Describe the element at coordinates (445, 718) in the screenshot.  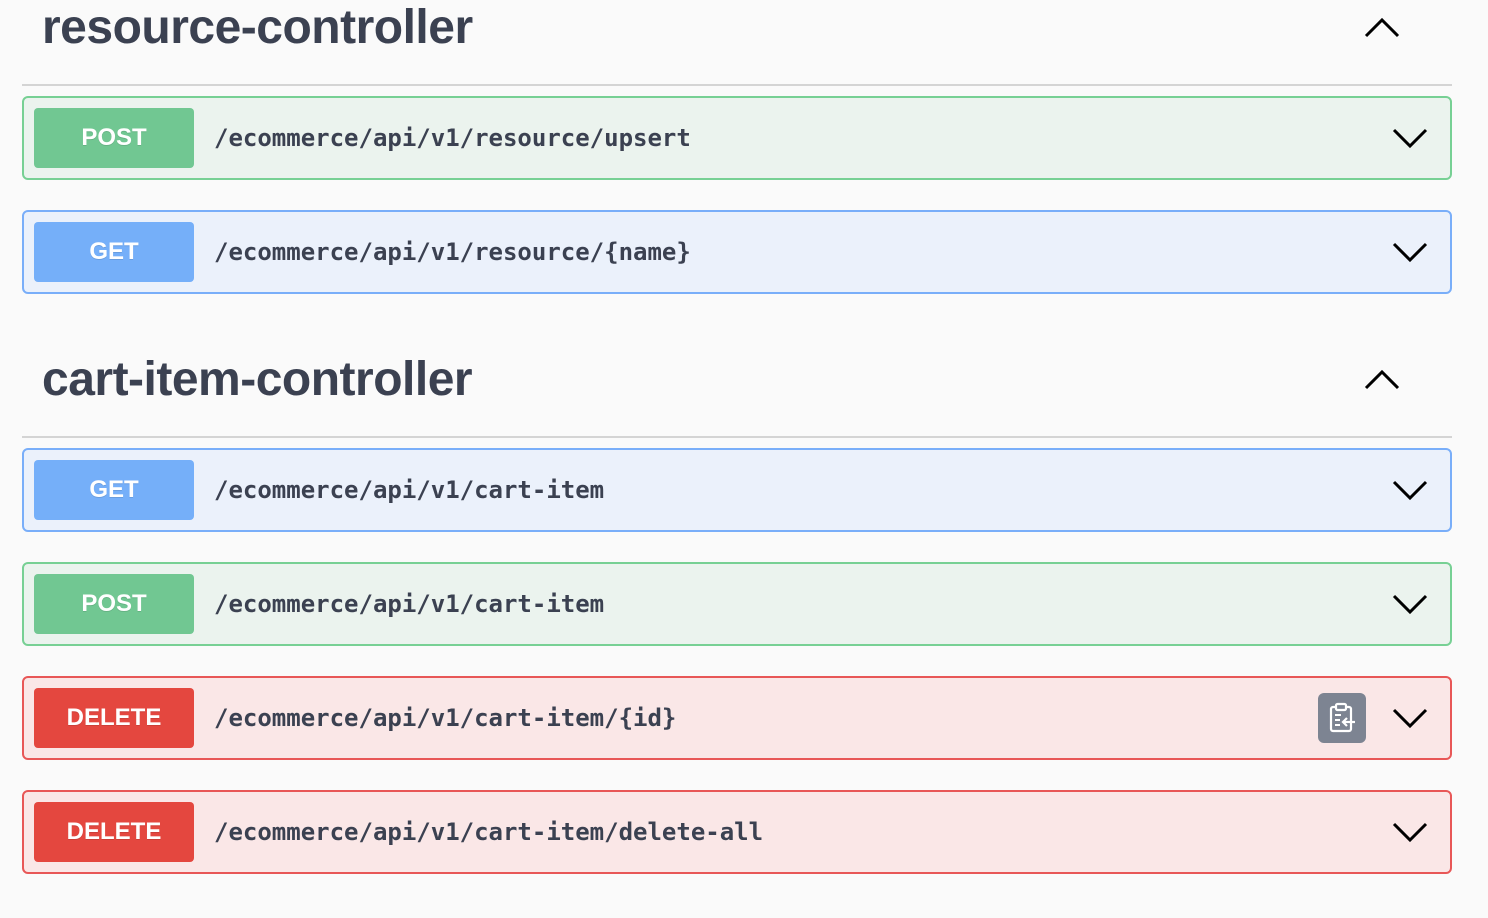
I see `operation-path: /ecommerce/api/v1/cart-item/{id}` at that location.